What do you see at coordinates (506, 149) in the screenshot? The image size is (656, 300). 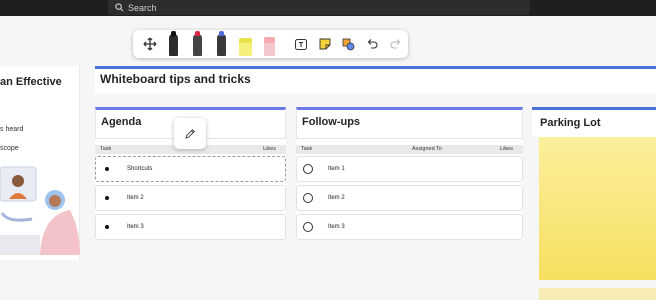 I see `followups-col-likes: Likes` at bounding box center [506, 149].